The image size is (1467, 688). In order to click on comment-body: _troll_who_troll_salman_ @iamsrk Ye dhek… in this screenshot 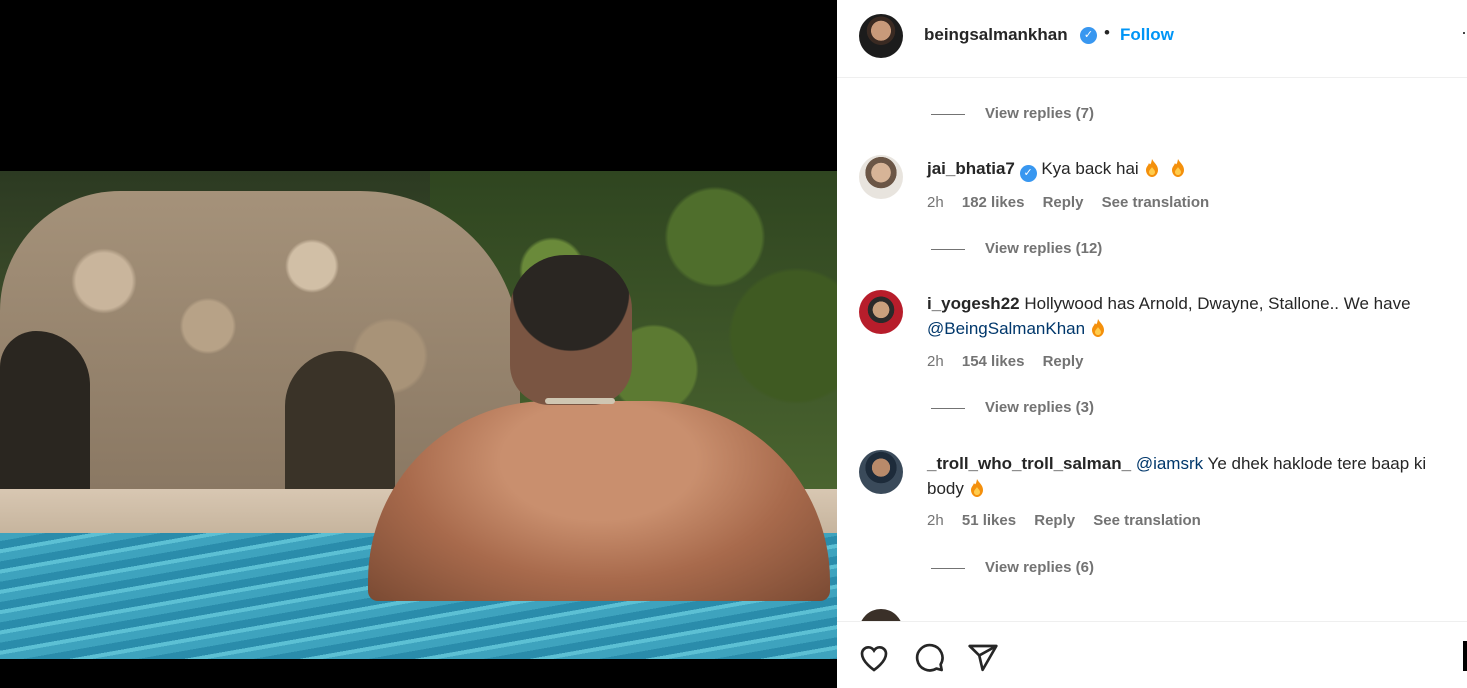, I will do `click(1189, 476)`.